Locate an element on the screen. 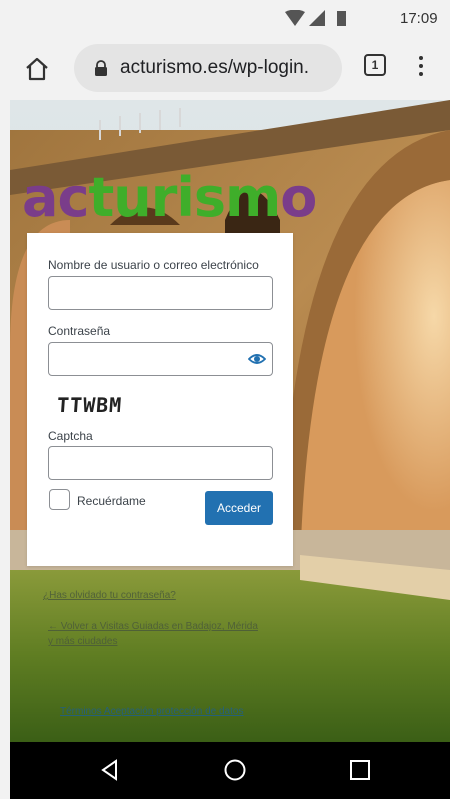  tab-switcher-button: 1 is located at coordinates (375, 65).